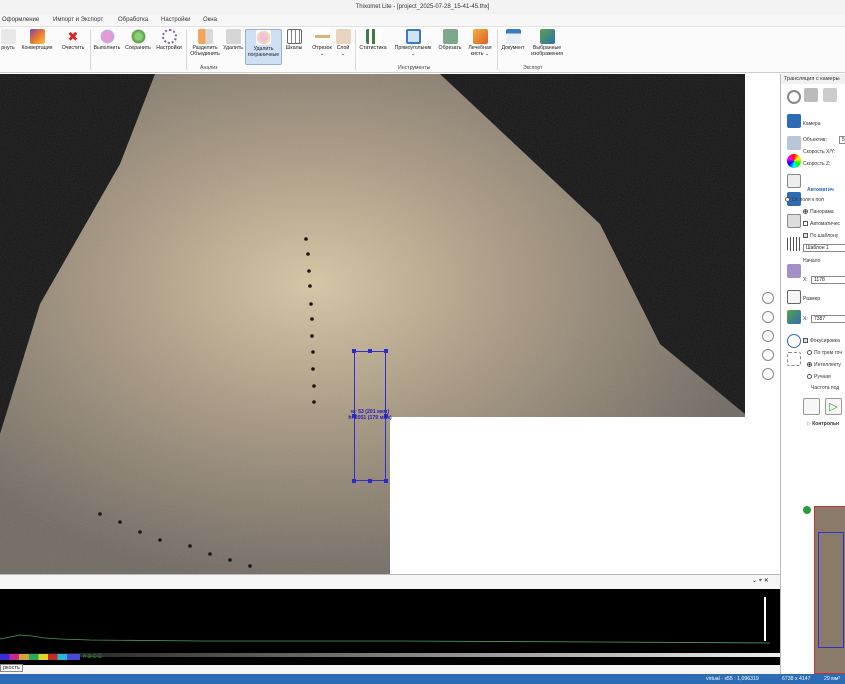  I want to click on stage-icon, so click(830, 95).